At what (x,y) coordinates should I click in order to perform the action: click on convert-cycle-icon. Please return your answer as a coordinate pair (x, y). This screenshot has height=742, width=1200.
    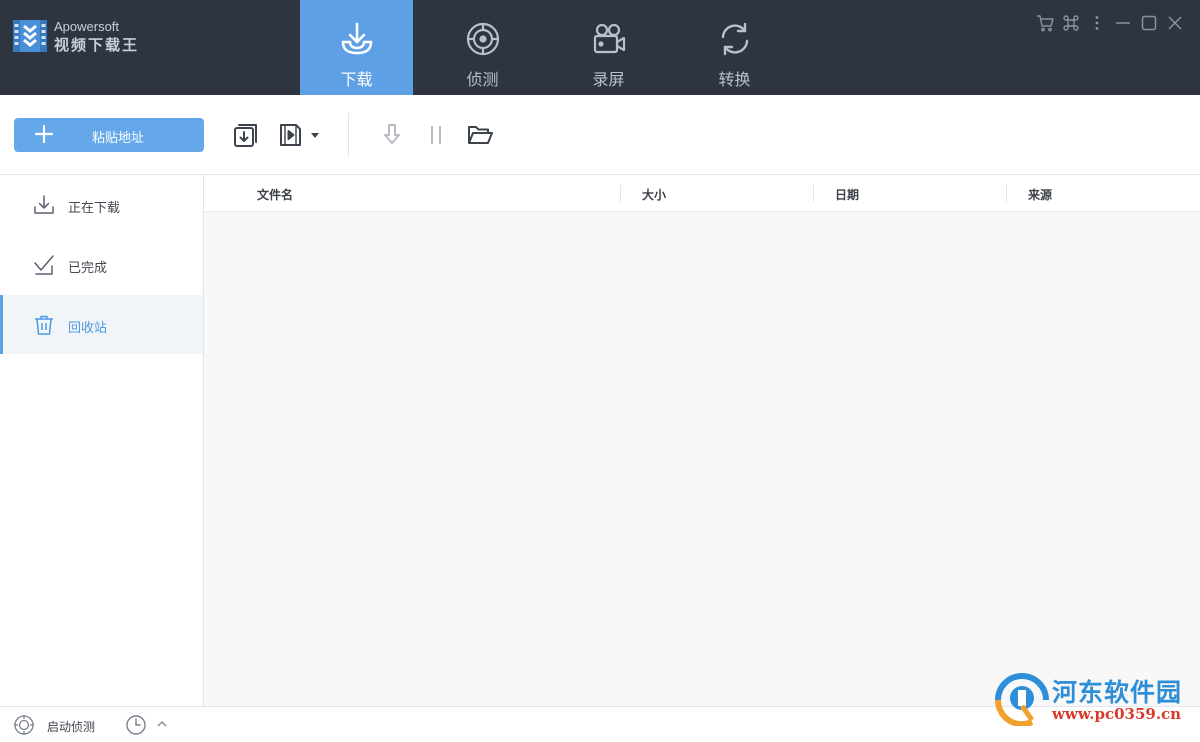
    Looking at the image, I should click on (735, 39).